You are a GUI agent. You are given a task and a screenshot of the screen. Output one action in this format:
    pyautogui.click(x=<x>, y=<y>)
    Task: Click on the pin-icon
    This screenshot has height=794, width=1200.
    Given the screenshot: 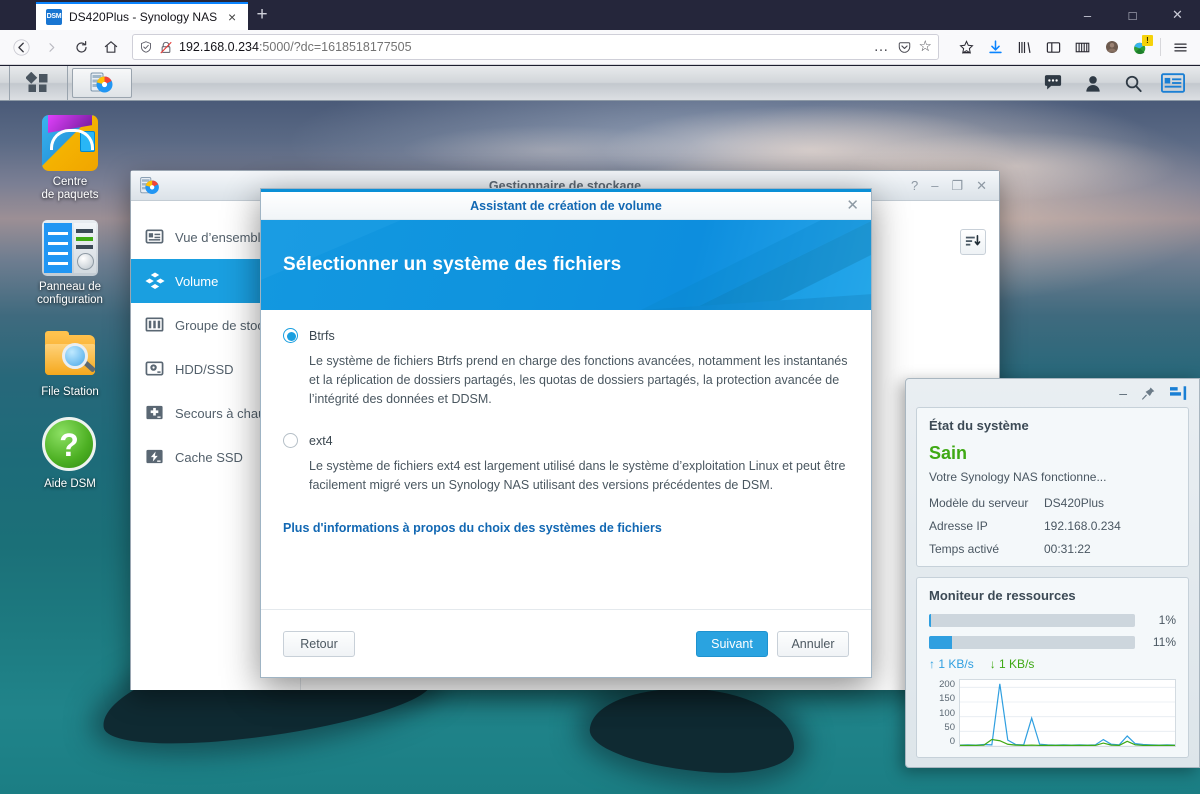 What is the action you would take?
    pyautogui.click(x=1148, y=393)
    